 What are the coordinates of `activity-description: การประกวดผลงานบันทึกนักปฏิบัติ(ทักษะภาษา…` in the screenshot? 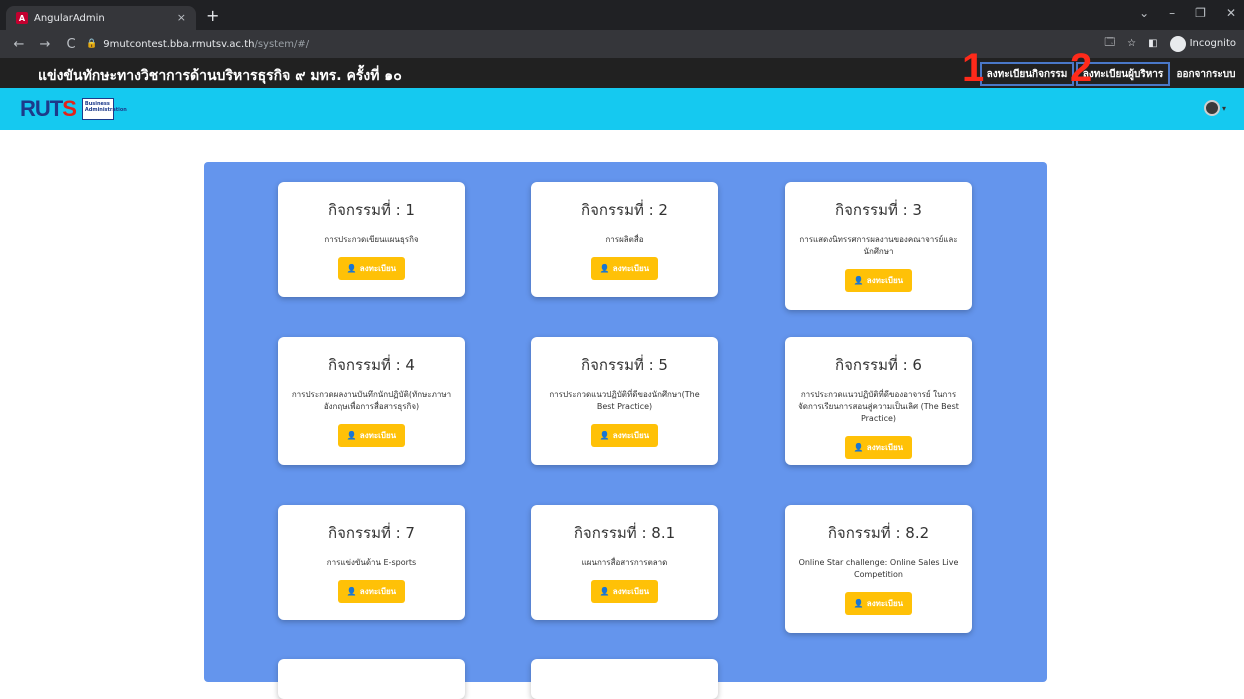 It's located at (371, 400).